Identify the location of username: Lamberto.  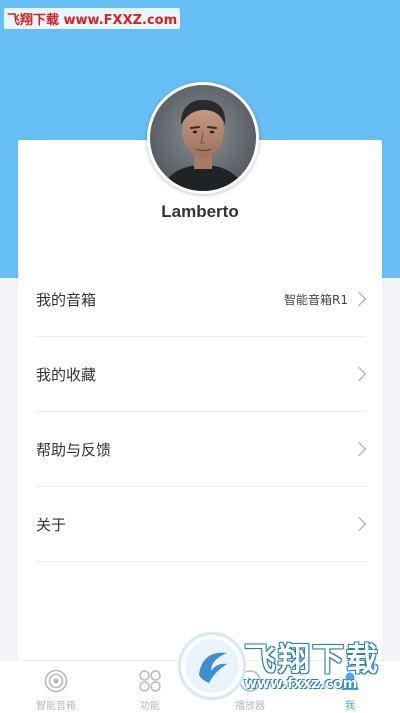
(200, 211).